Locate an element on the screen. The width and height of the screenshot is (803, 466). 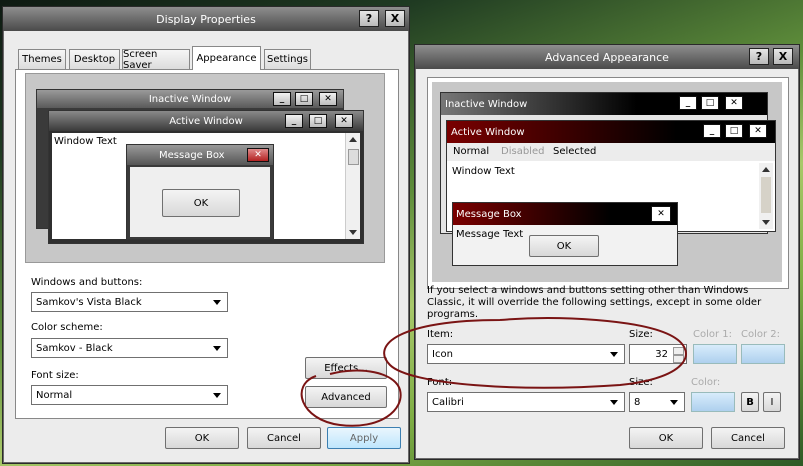
annotation-circle-item-size is located at coordinates (535, 353).